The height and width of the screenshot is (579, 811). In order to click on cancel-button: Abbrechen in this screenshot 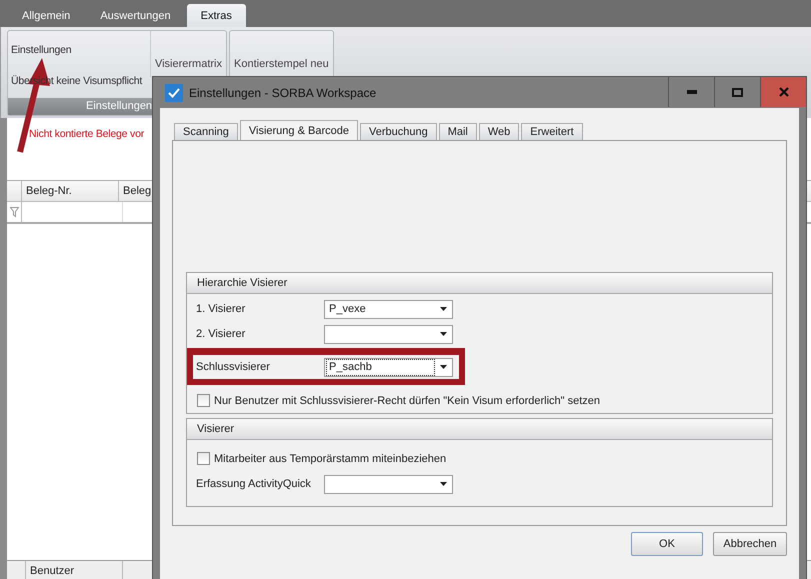, I will do `click(750, 544)`.